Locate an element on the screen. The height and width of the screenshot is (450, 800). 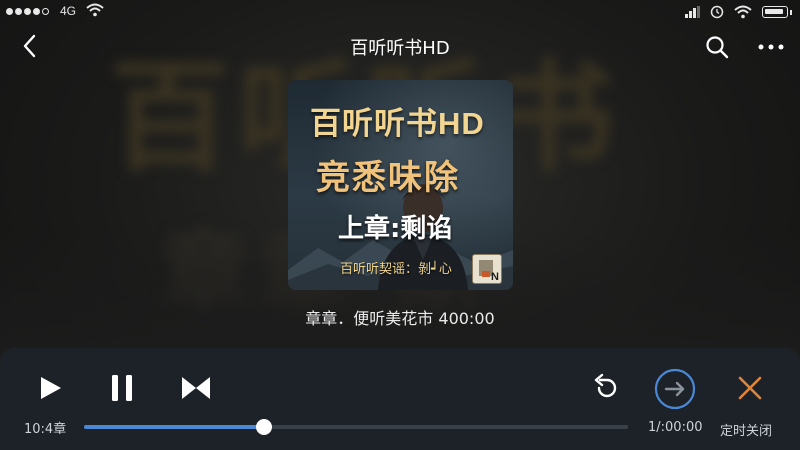
page-title: 百听听书HD is located at coordinates (400, 48).